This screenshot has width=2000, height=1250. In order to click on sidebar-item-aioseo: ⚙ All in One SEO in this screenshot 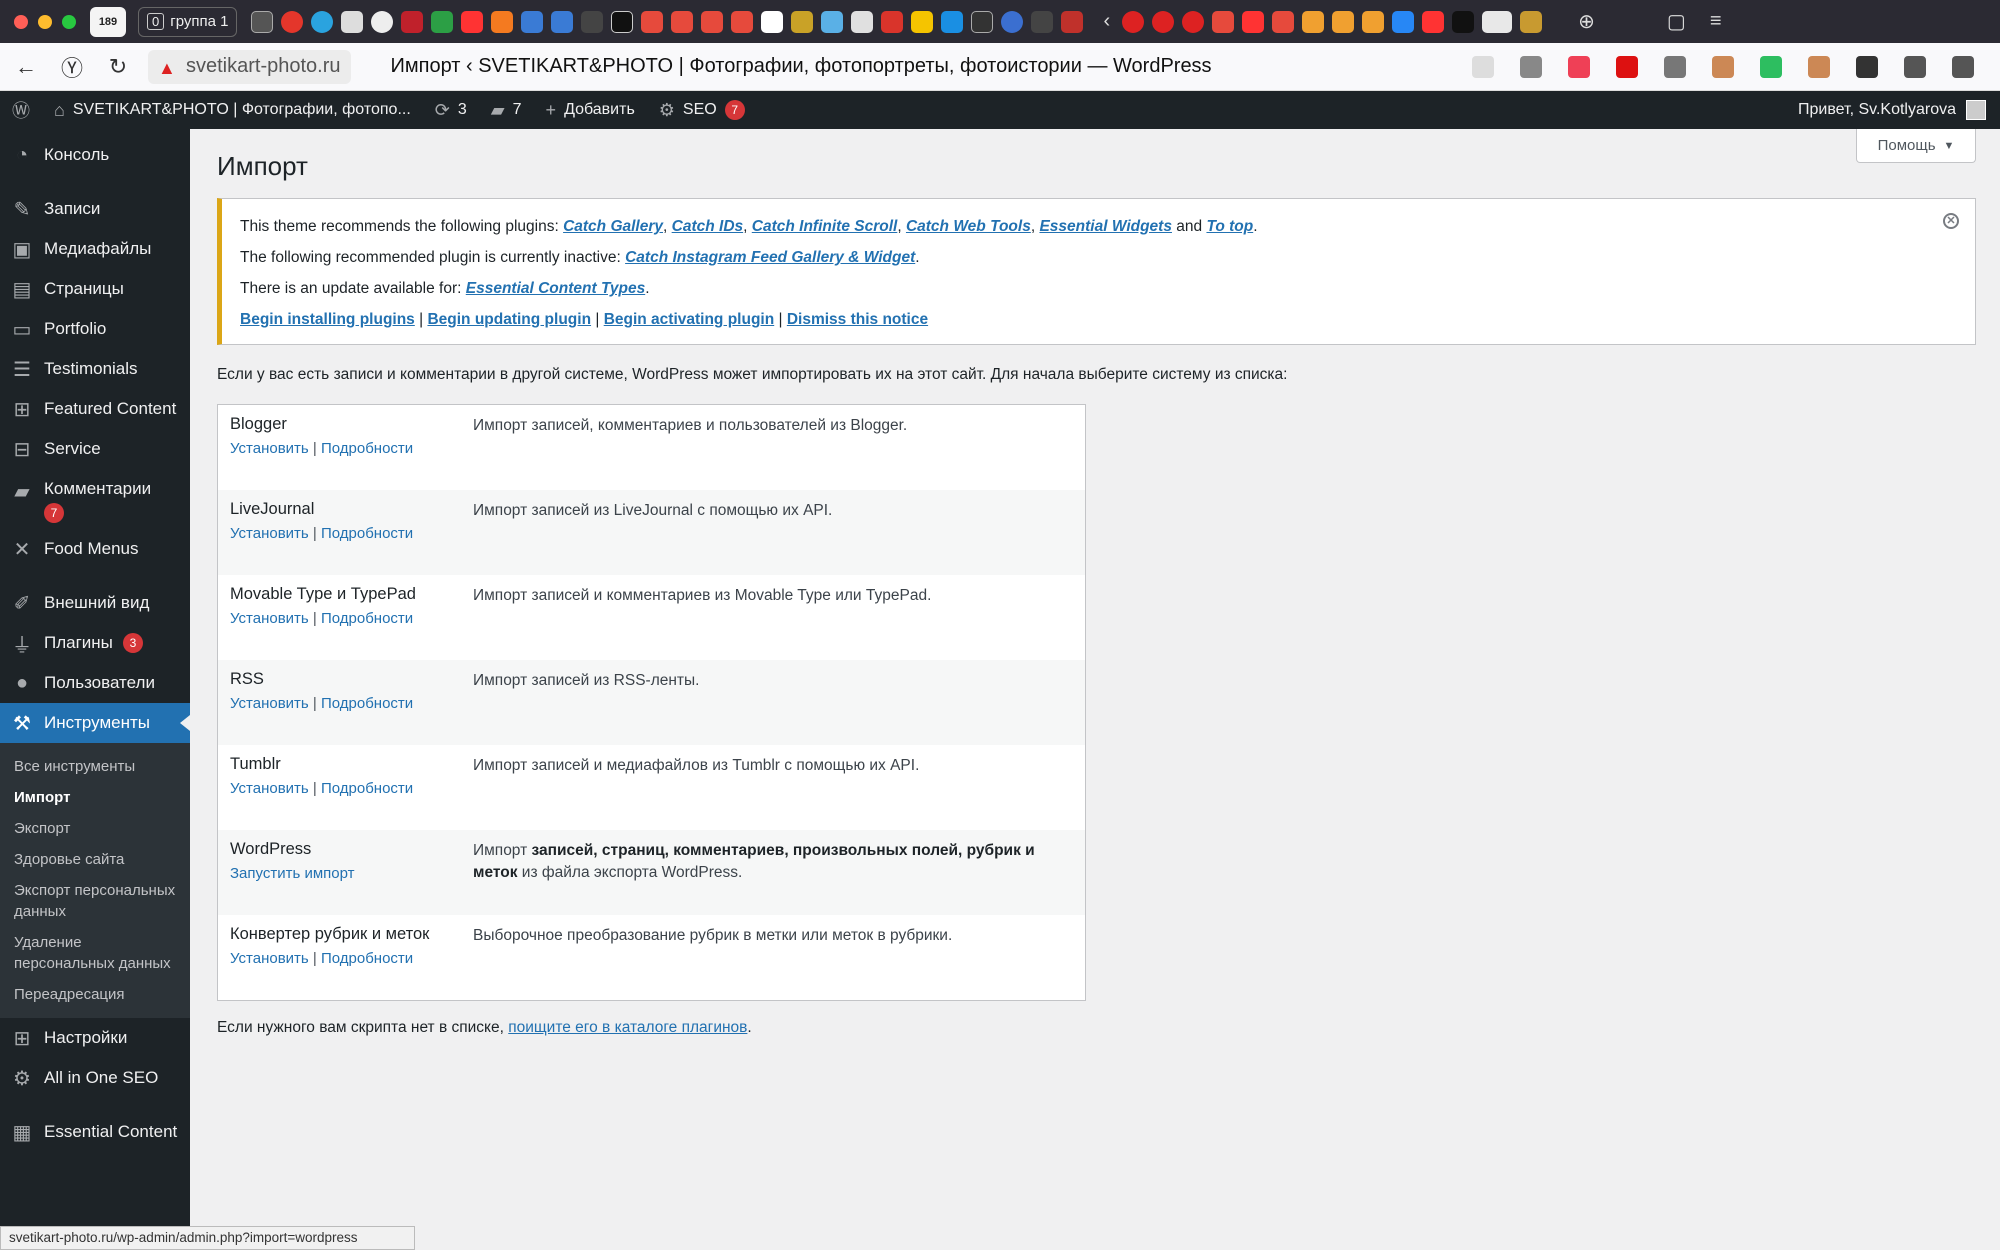, I will do `click(95, 1078)`.